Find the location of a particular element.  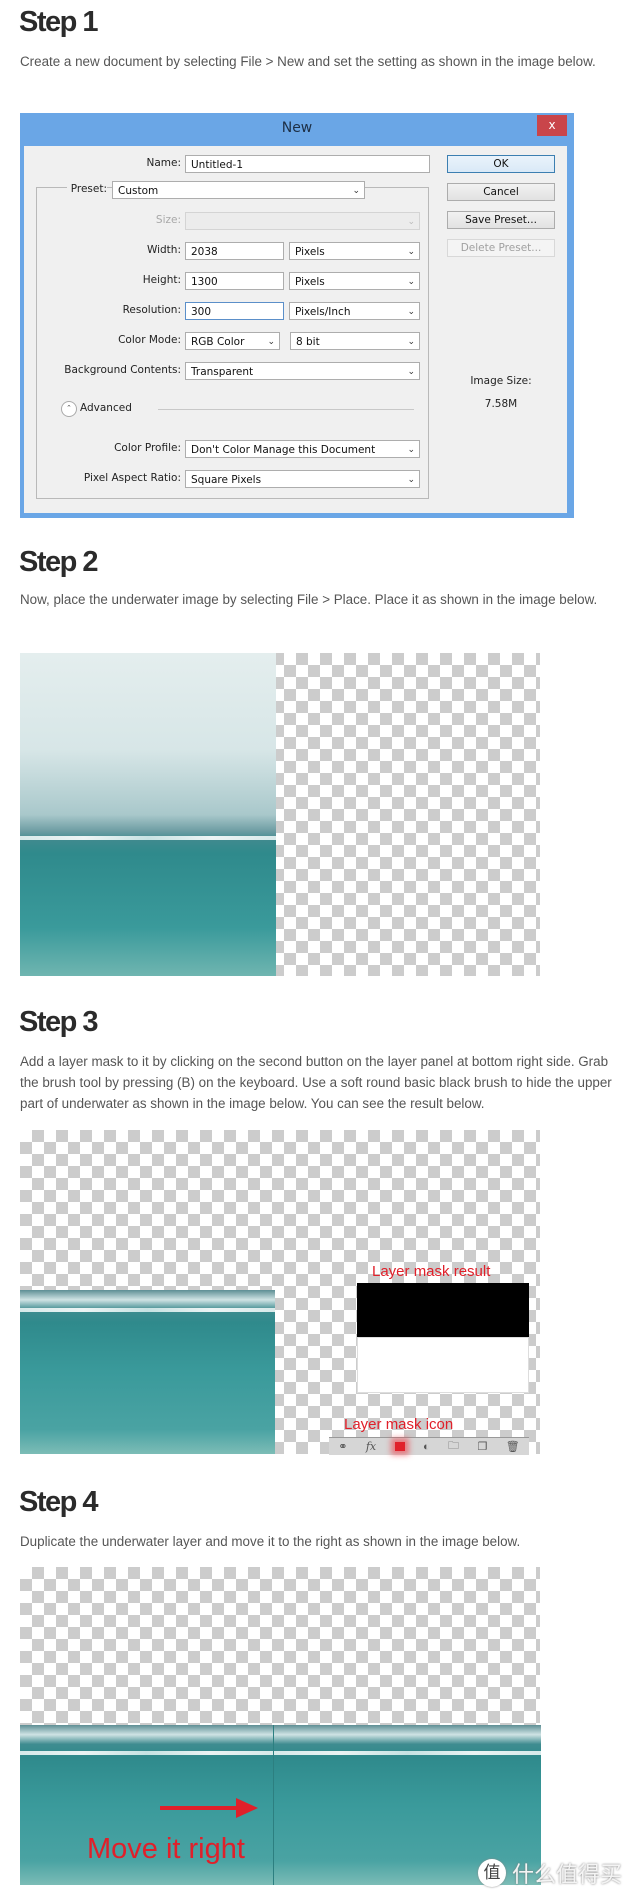

step-4-heading: Step 4 is located at coordinates (59, 1502).